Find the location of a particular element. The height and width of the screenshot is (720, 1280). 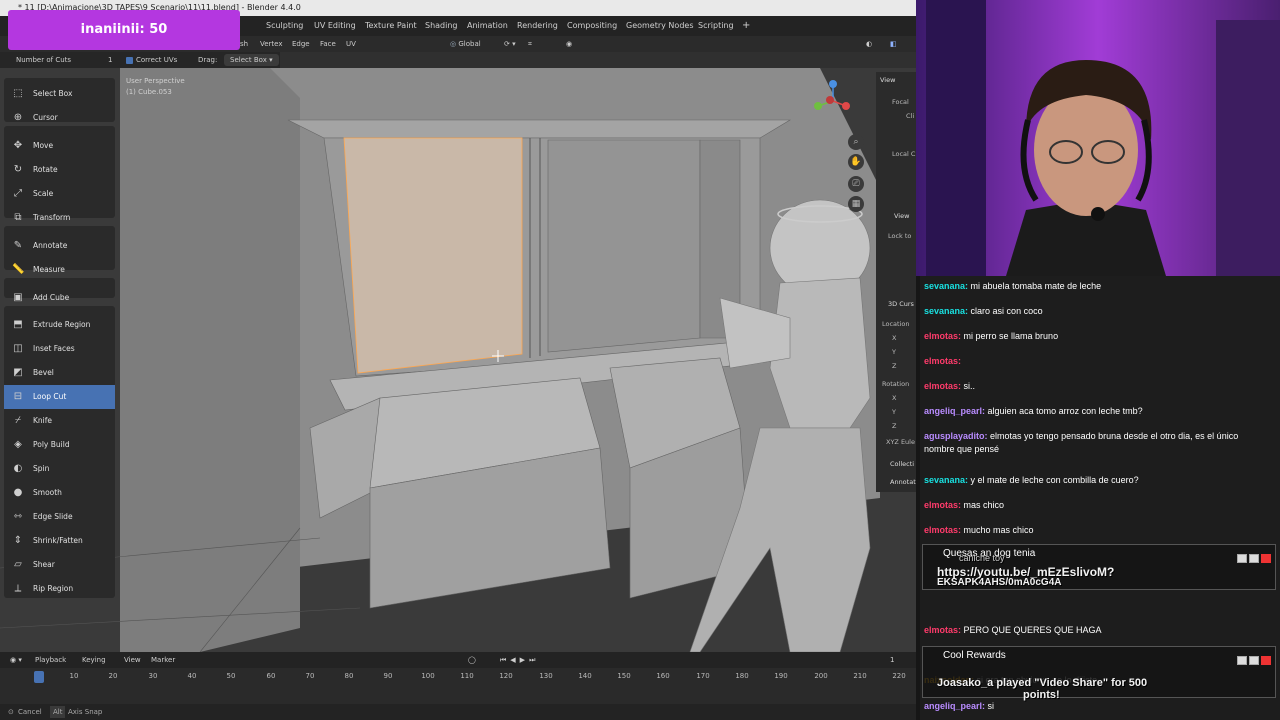

tool-cursor: ⊕ Cursor is located at coordinates (59, 118).